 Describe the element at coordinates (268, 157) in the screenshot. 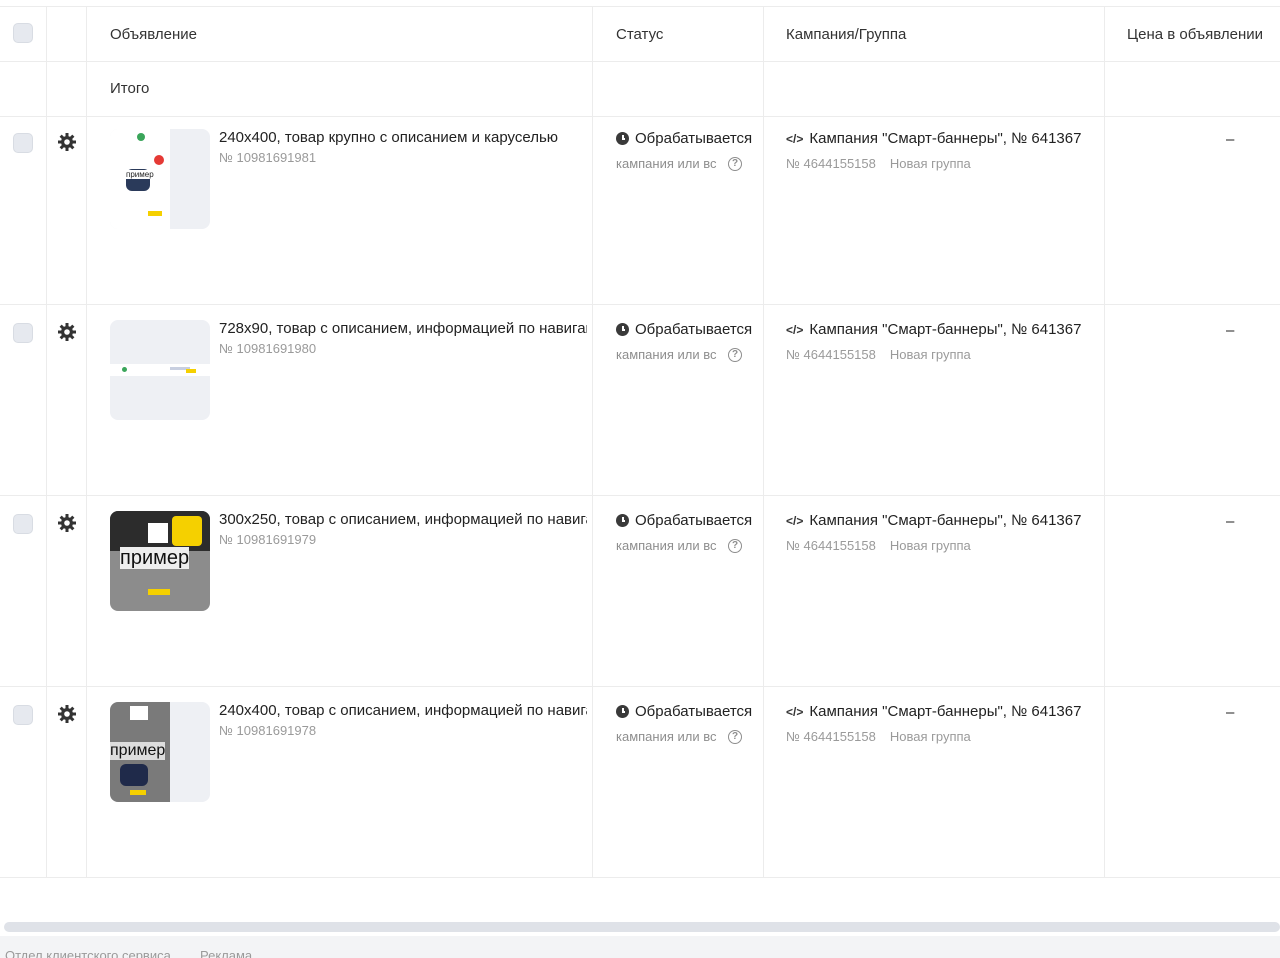

I see `ad-number: № 10981691981` at that location.